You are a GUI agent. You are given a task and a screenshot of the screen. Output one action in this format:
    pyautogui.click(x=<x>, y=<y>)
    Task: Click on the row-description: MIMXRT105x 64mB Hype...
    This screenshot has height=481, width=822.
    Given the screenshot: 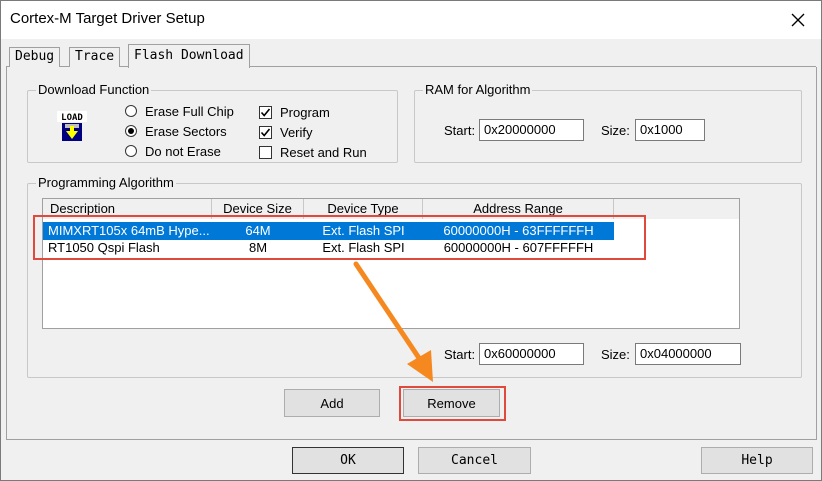 What is the action you would take?
    pyautogui.click(x=129, y=230)
    